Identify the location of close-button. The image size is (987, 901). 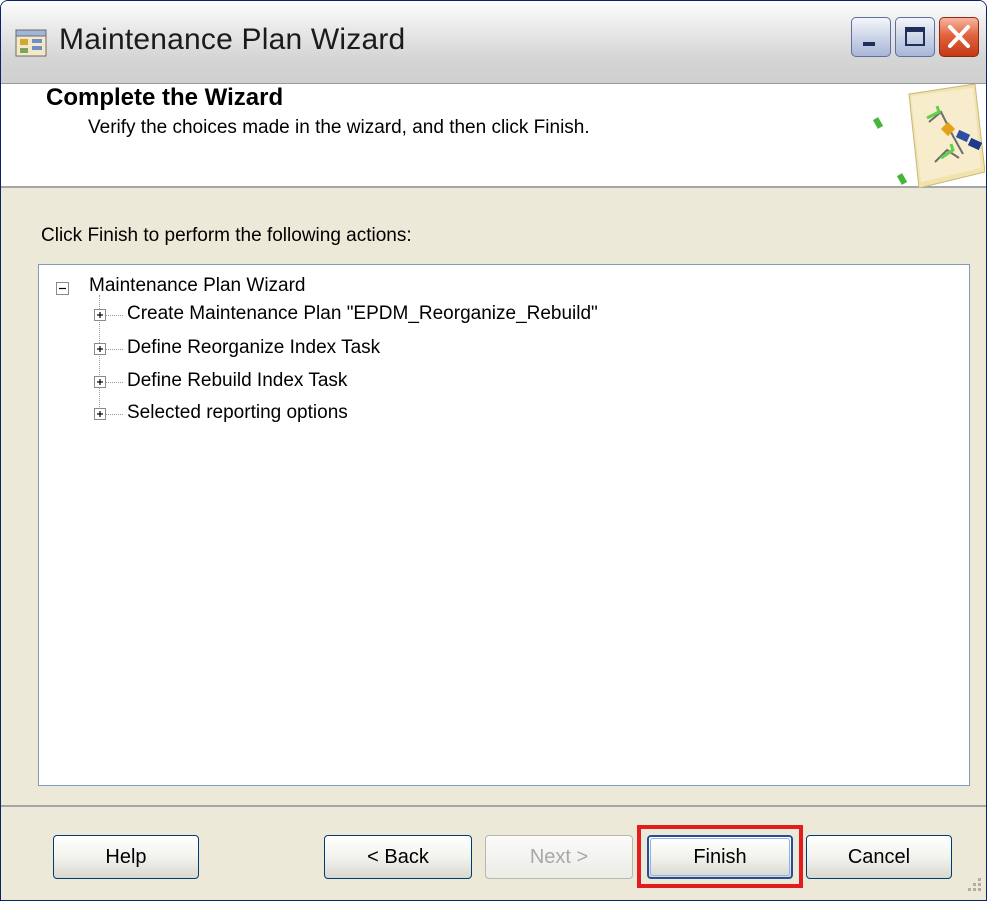
(959, 37).